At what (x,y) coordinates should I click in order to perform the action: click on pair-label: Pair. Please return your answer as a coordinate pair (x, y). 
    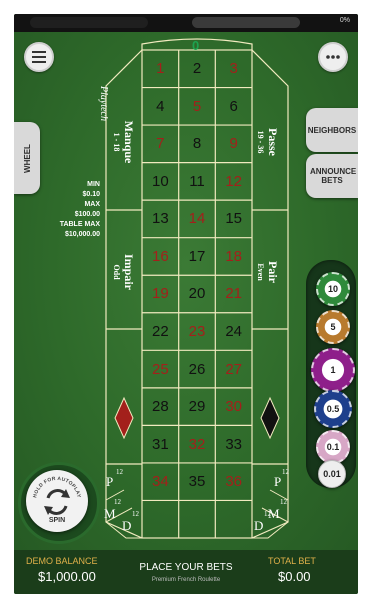
    Looking at the image, I should click on (273, 272).